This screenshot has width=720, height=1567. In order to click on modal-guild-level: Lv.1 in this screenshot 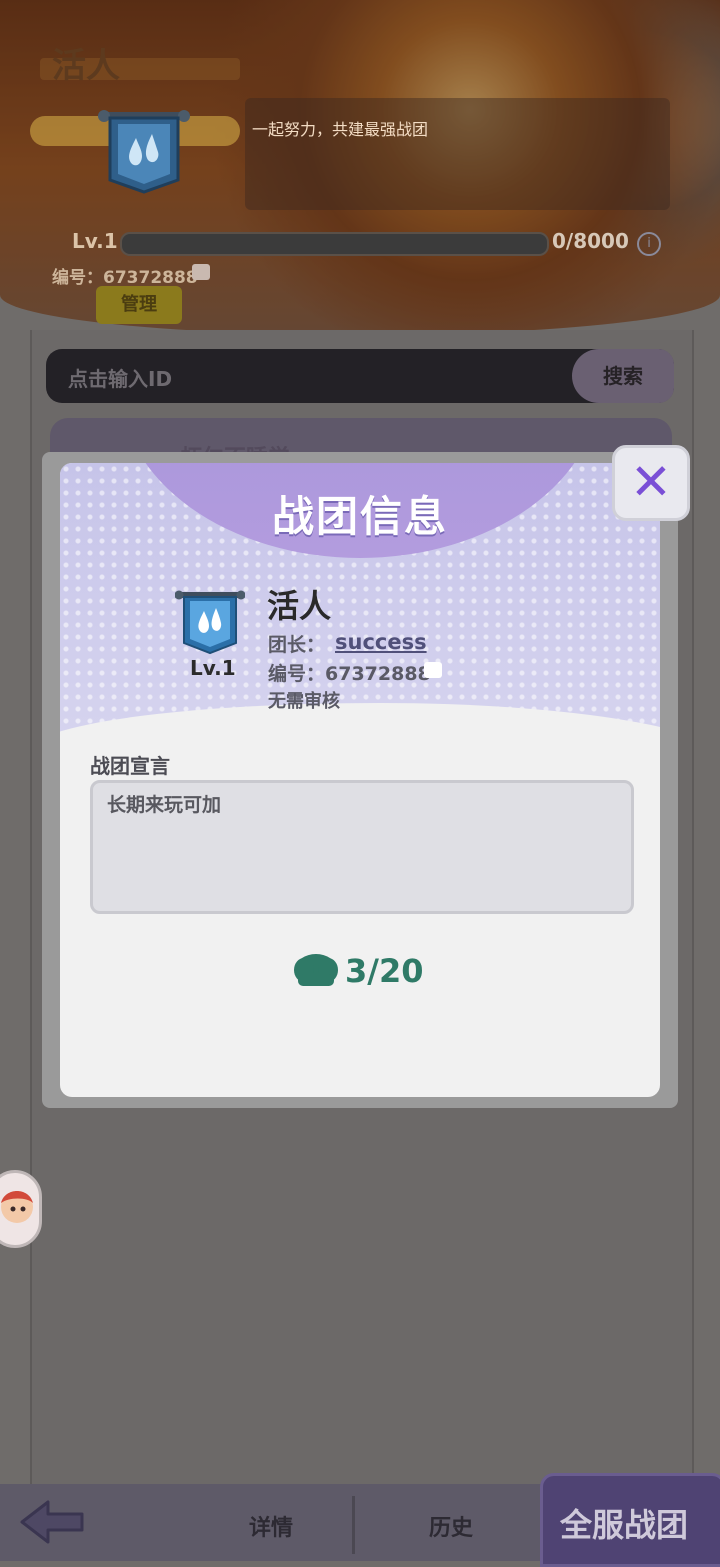, I will do `click(213, 668)`.